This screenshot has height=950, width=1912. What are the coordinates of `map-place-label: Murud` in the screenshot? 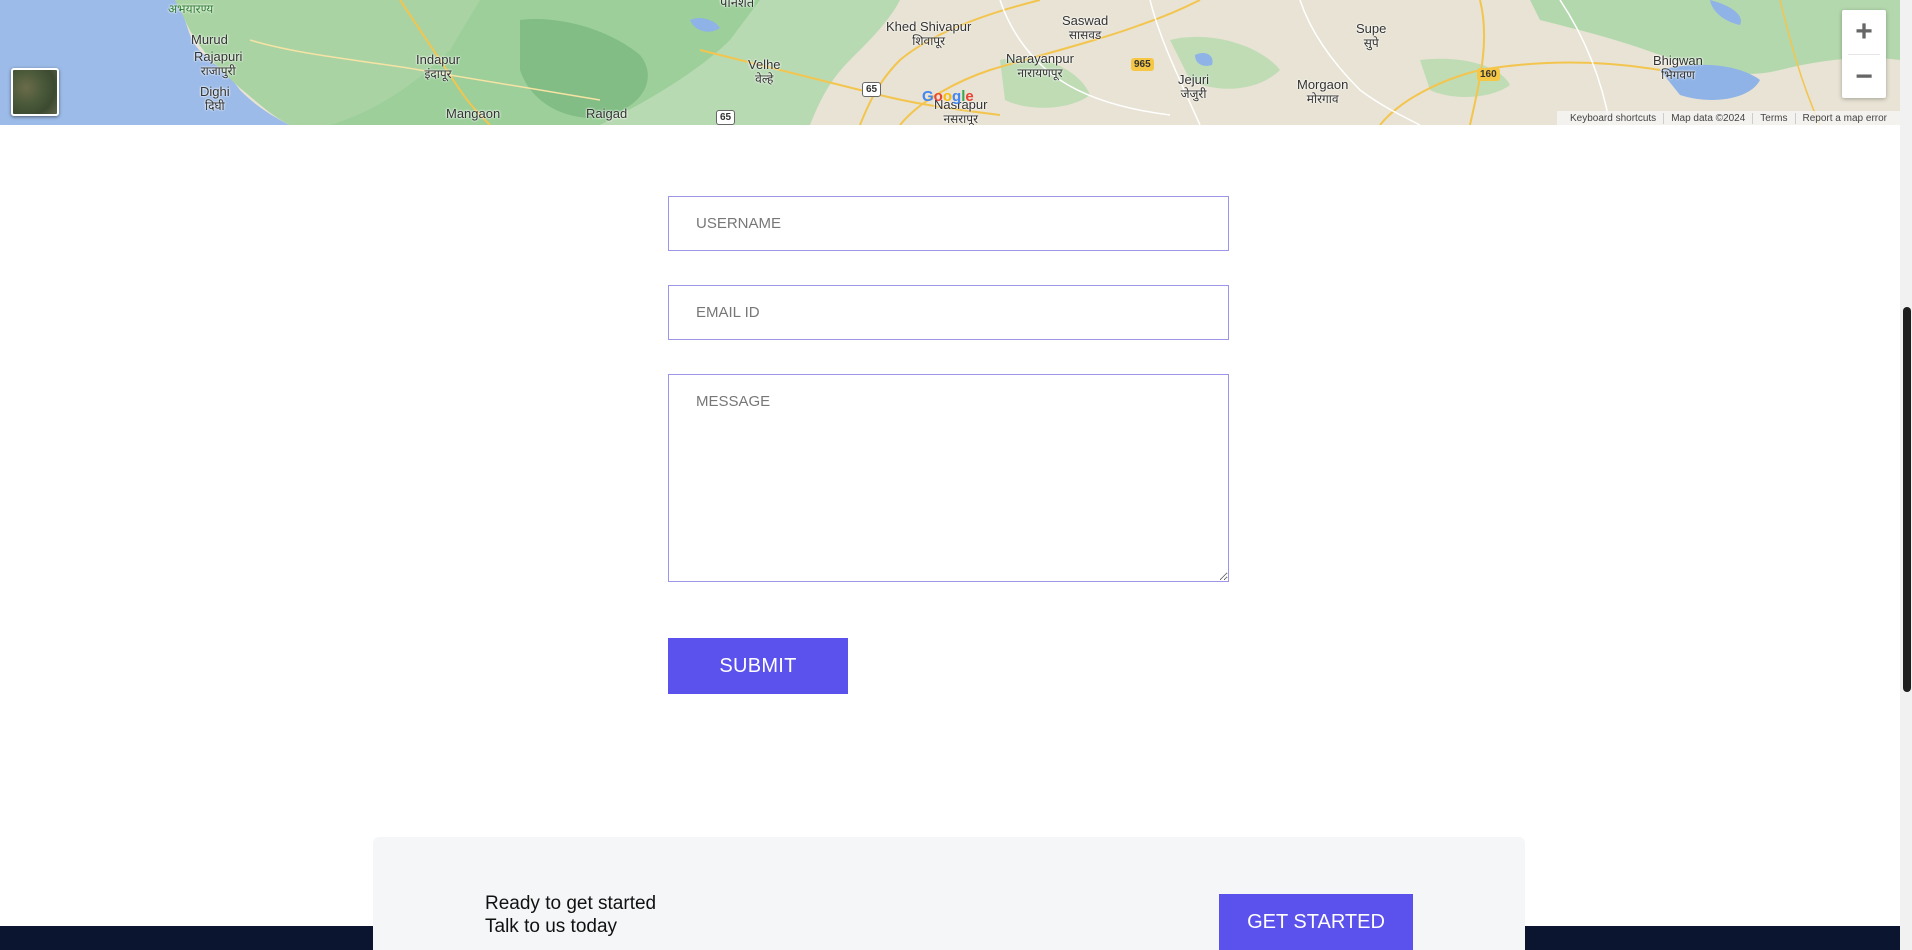 It's located at (209, 39).